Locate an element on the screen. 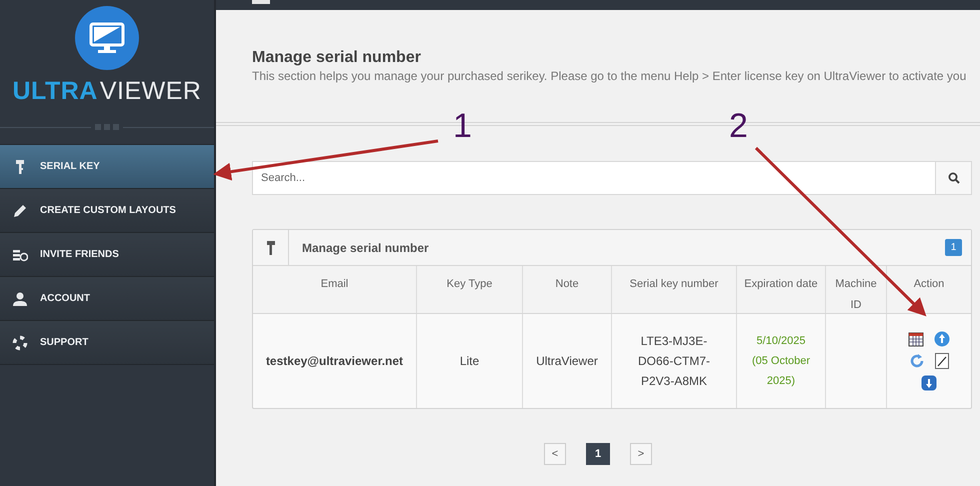  annotation-number: 2 is located at coordinates (738, 126).